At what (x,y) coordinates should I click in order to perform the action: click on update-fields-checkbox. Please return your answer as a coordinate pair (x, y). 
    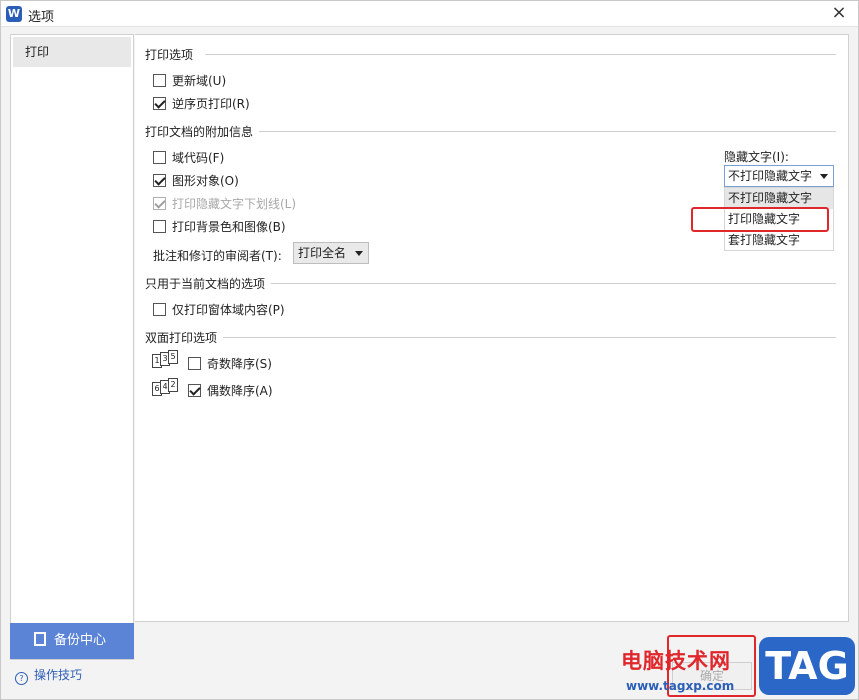
    Looking at the image, I should click on (159, 80).